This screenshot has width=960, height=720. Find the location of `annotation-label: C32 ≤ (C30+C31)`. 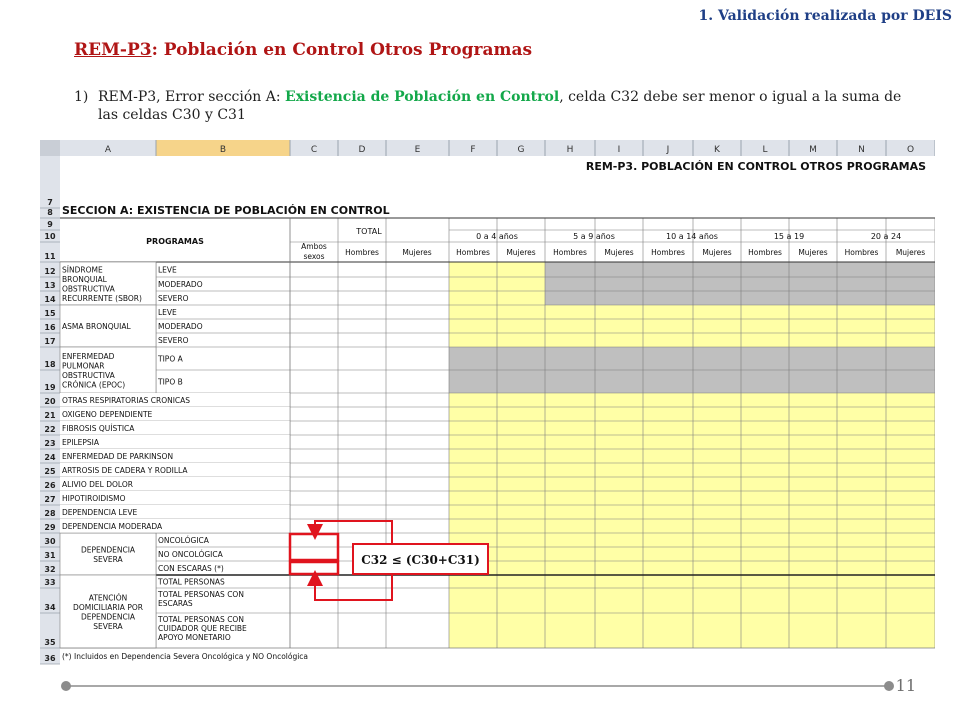

annotation-label: C32 ≤ (C30+C31) is located at coordinates (420, 560).